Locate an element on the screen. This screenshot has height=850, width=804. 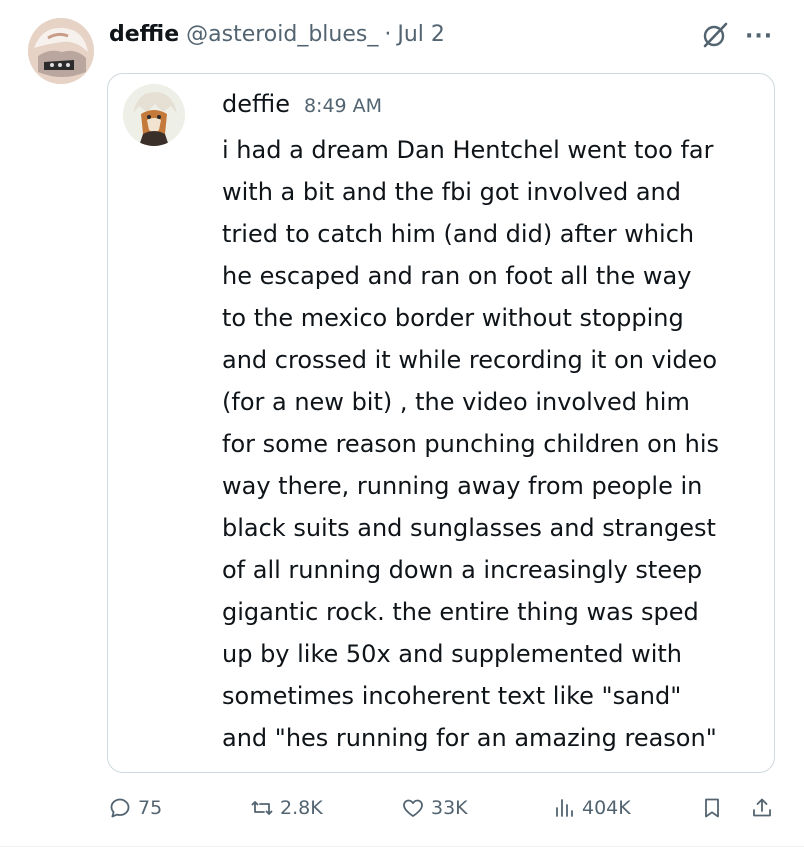
quoted-text-line: black suits and sunglasses and strangest is located at coordinates (469, 528).